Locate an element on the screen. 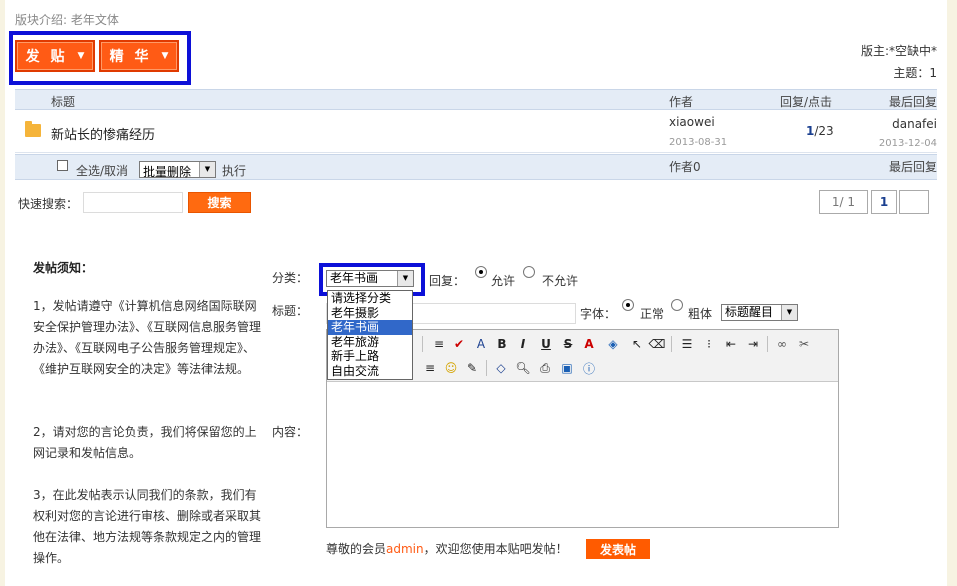  topic-reply-count: 1/23 is located at coordinates (820, 131).